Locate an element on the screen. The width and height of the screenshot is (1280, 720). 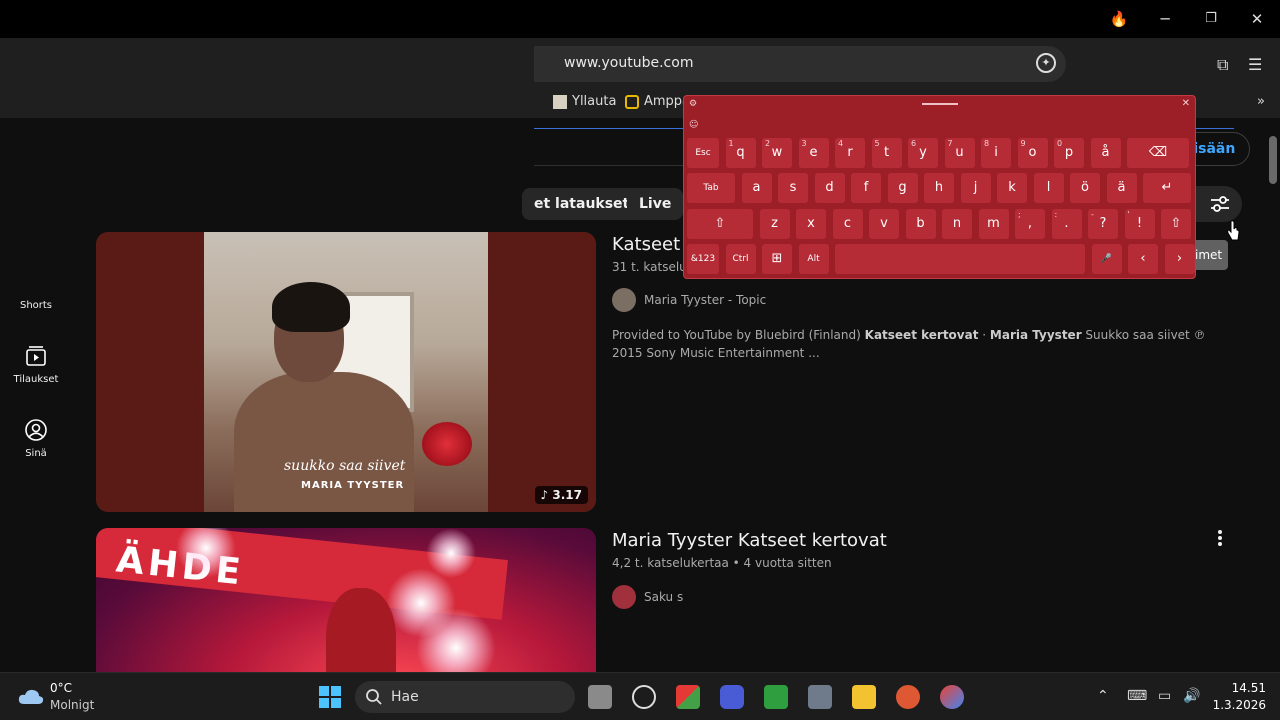
minimize-icon: ─ is located at coordinates (1165, 19).